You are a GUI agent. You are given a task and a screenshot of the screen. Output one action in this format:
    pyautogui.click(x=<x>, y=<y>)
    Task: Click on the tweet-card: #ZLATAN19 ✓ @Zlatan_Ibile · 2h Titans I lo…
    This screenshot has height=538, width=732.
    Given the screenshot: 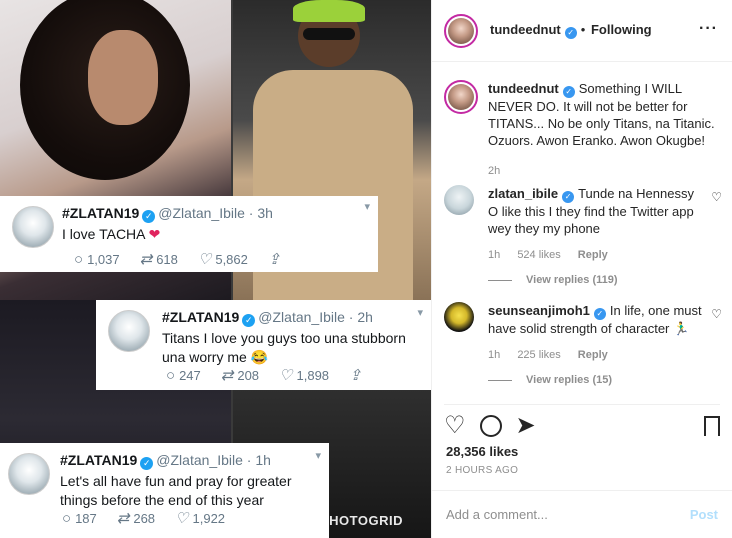 What is the action you would take?
    pyautogui.click(x=263, y=345)
    